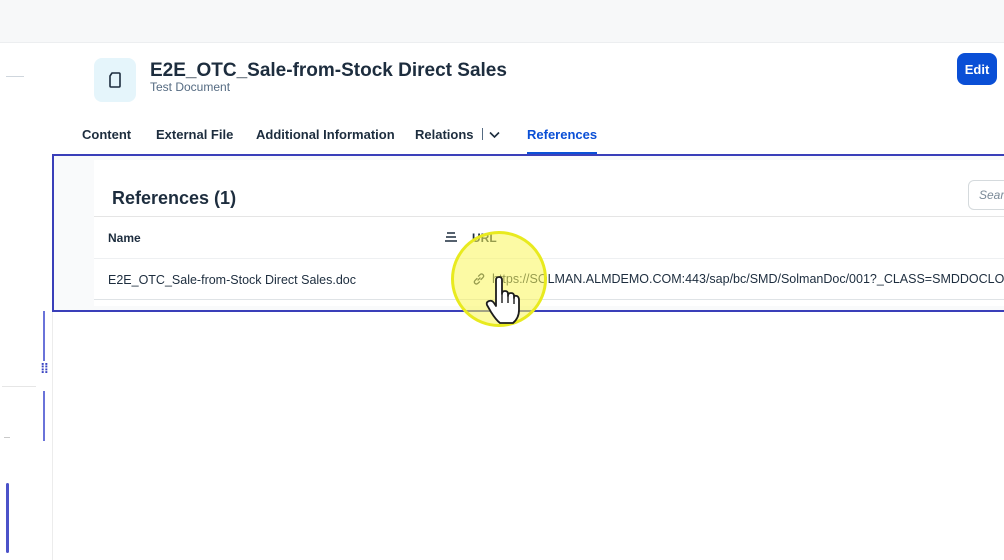 The image size is (1004, 560). I want to click on tab-content: Content, so click(106, 137).